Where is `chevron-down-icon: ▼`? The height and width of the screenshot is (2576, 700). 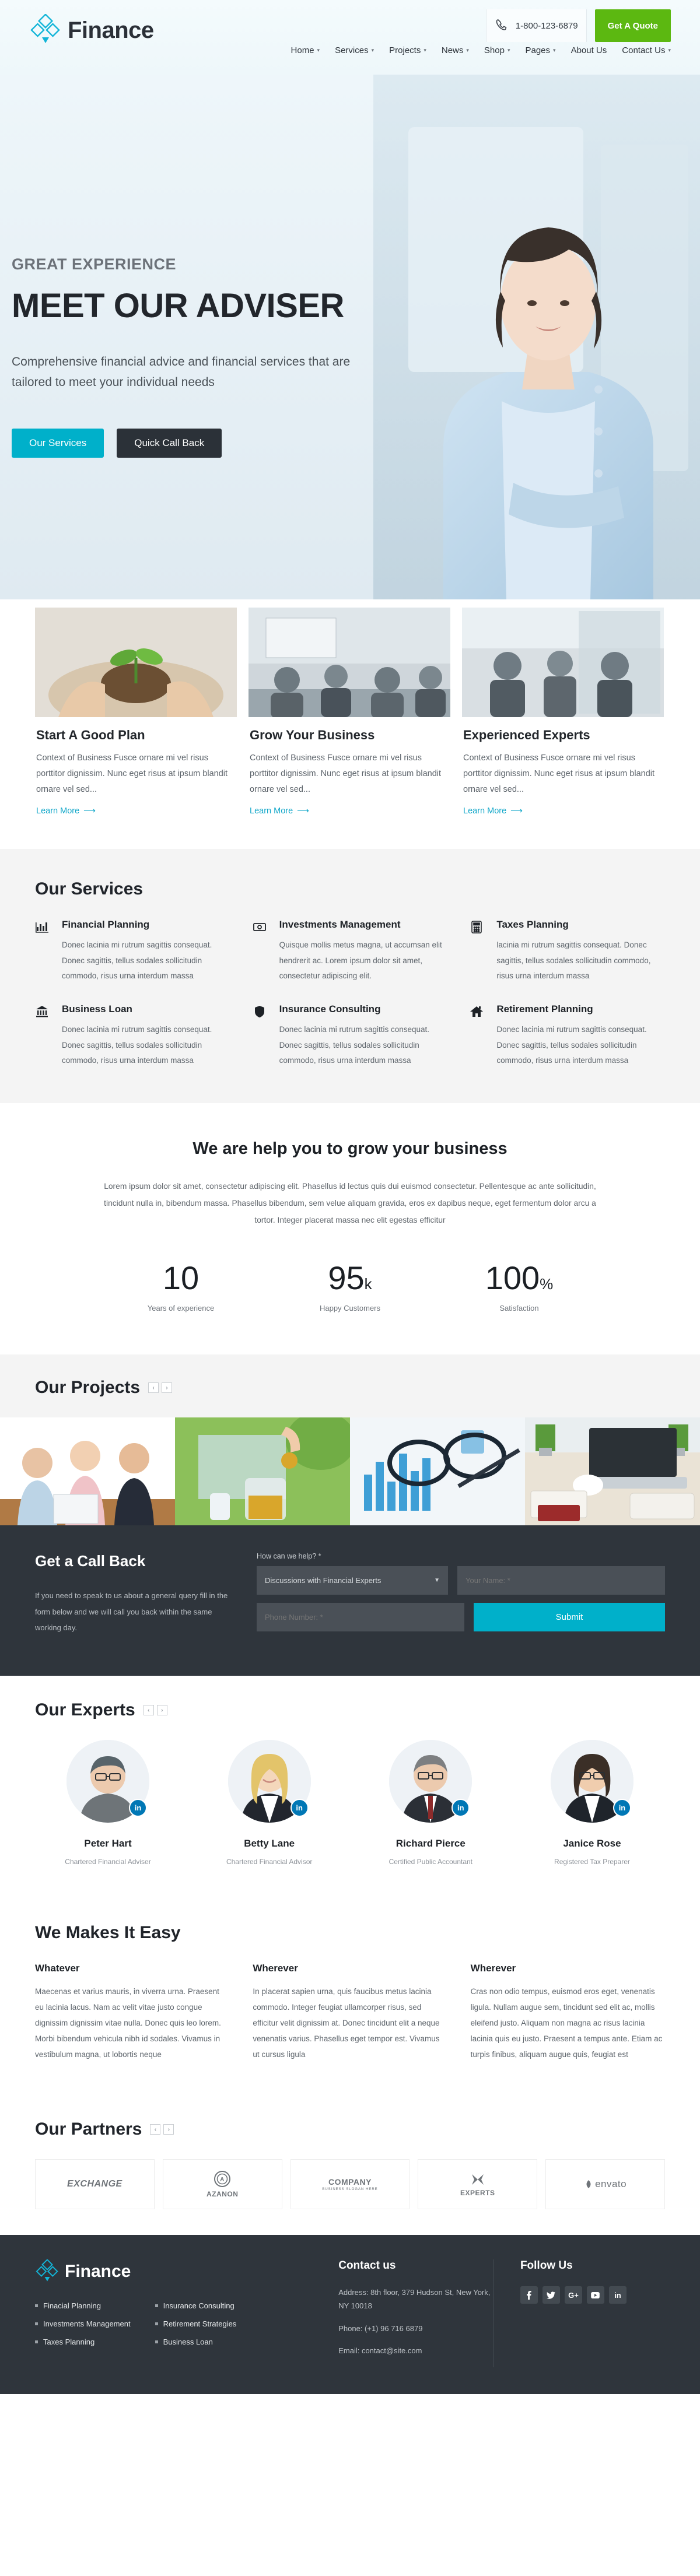 chevron-down-icon: ▼ is located at coordinates (437, 1580).